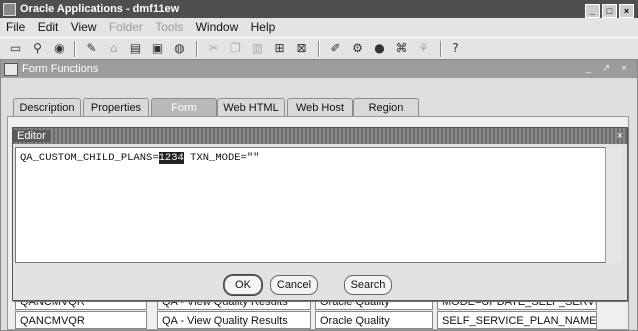 This screenshot has height=331, width=638. What do you see at coordinates (100, 9) in the screenshot?
I see `app-title: Oracle Applications - dmf11ew` at bounding box center [100, 9].